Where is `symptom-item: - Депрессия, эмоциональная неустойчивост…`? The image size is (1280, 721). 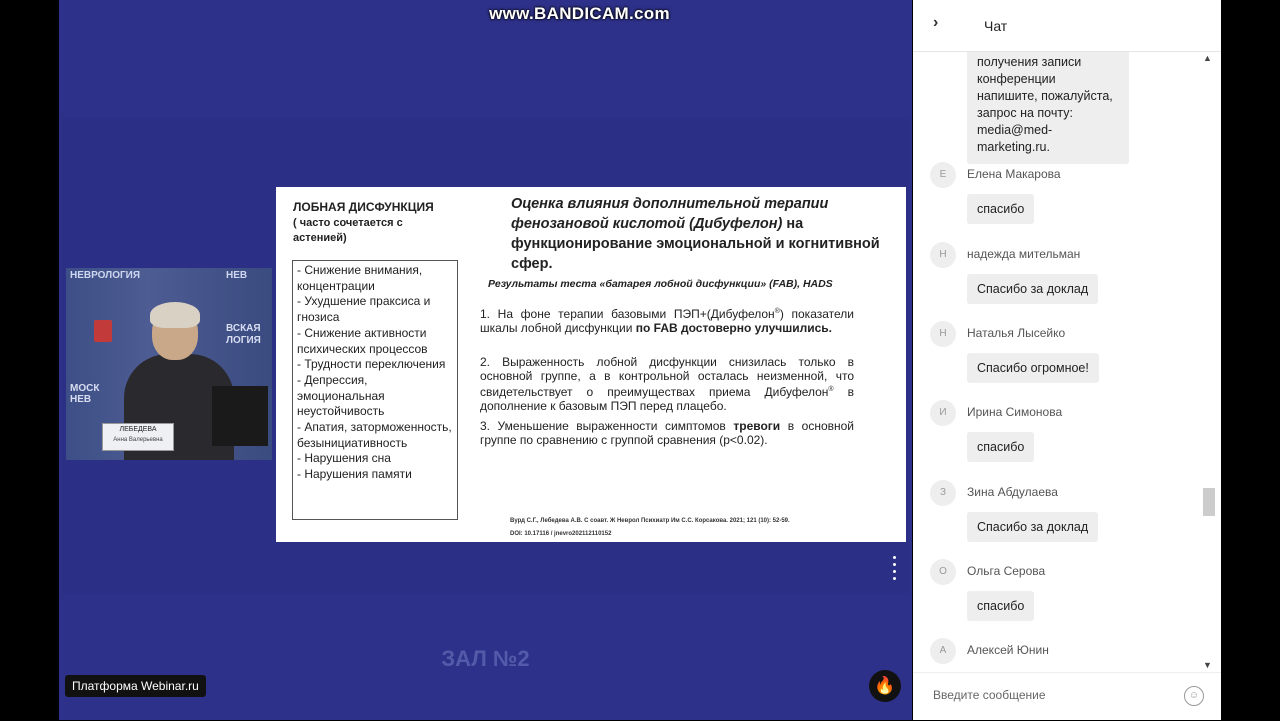 symptom-item: - Депрессия, эмоциональная неустойчивост… is located at coordinates (341, 395).